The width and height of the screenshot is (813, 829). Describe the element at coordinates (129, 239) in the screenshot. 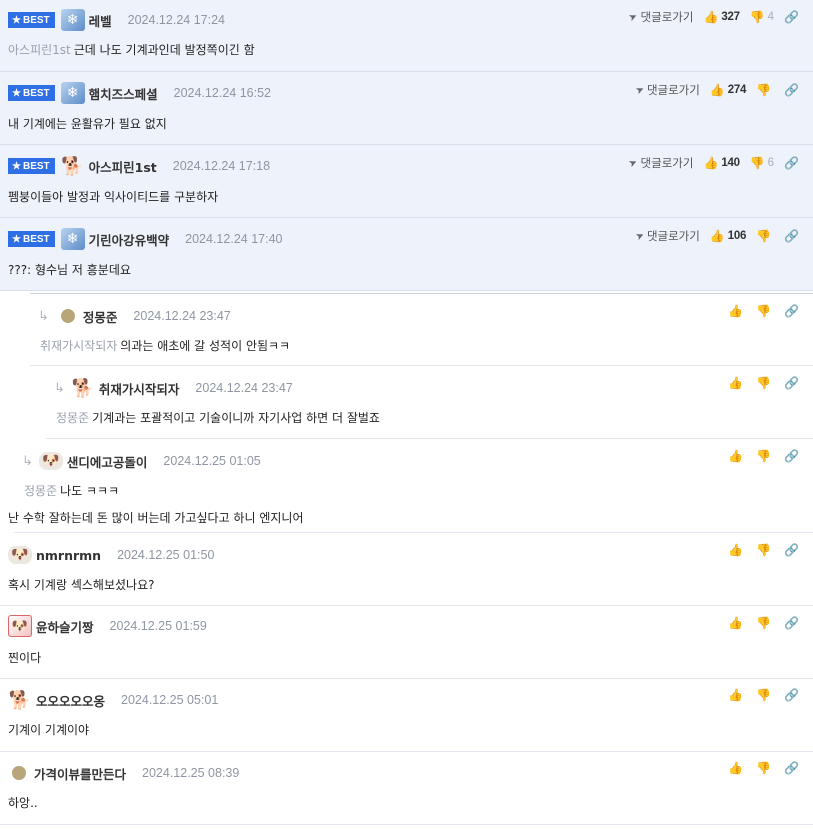

I see `author-nick: 기린아강유백약` at that location.